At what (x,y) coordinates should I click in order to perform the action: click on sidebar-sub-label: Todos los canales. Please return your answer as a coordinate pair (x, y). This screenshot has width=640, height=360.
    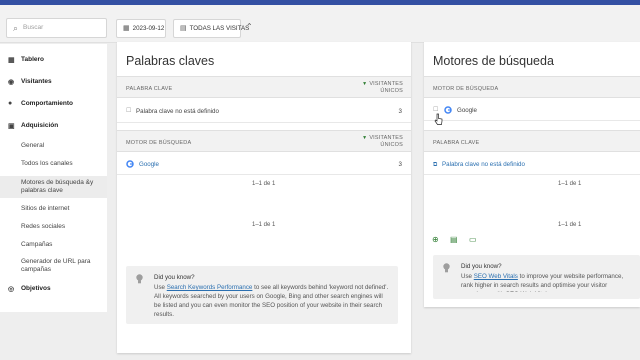
    Looking at the image, I should click on (47, 163).